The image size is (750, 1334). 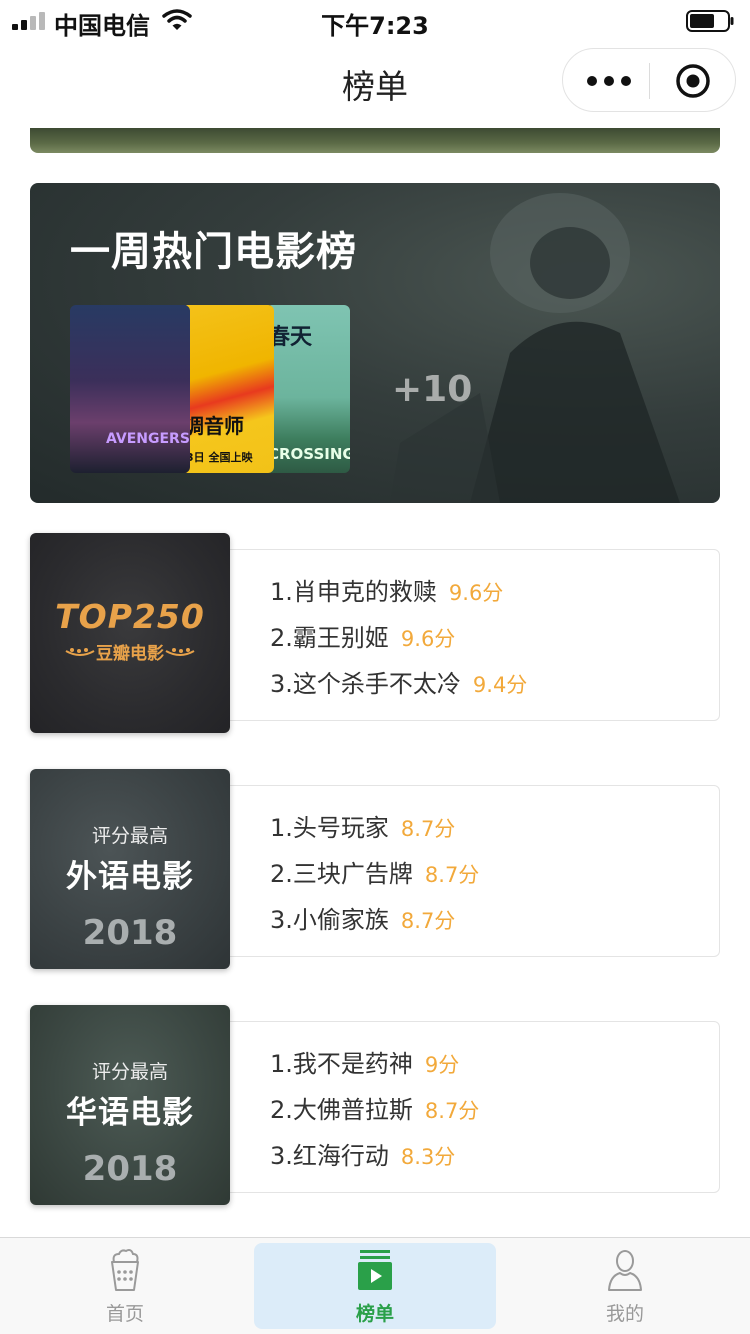 I want to click on list-item: 1.肖申克的救赎 9.6分, so click(x=386, y=589).